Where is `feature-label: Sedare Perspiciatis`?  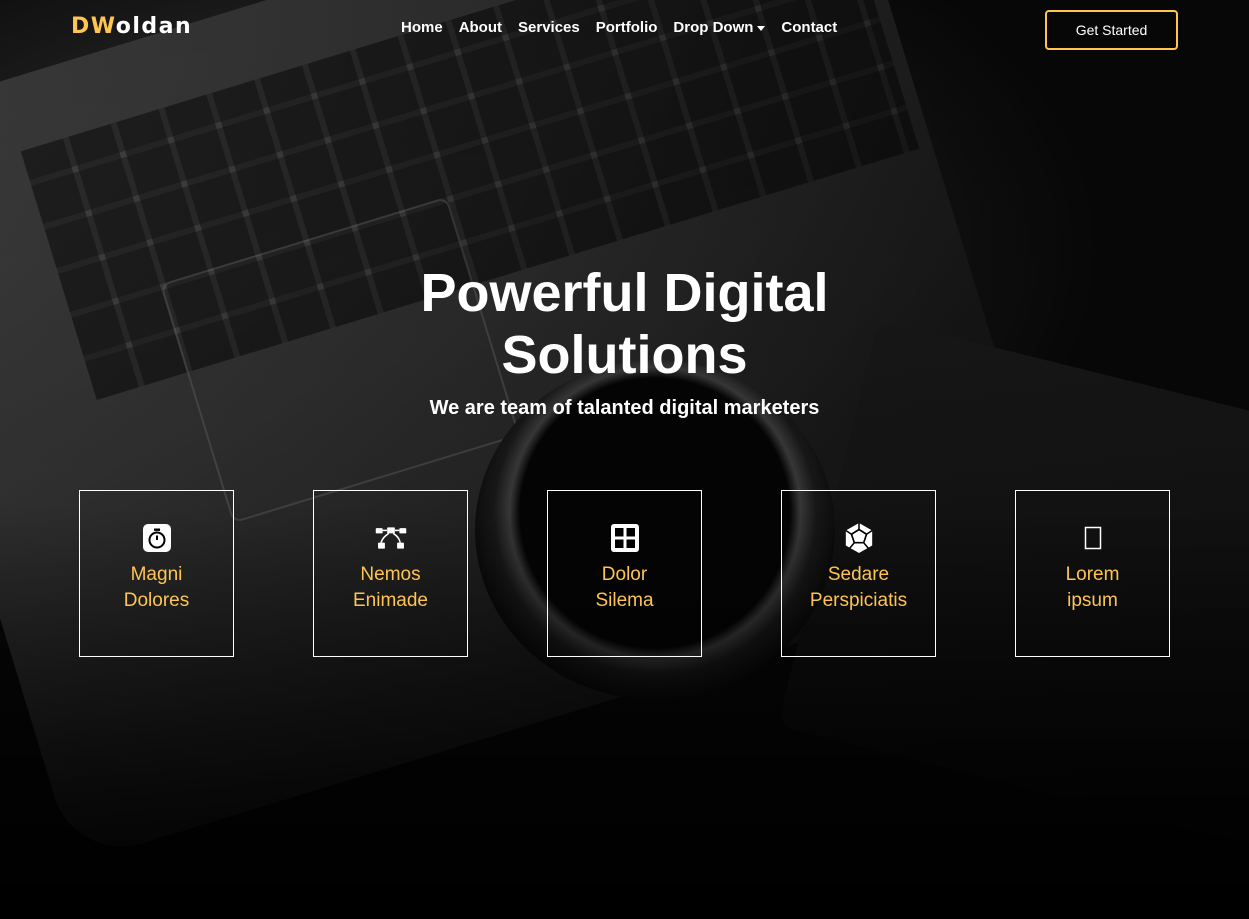
feature-label: Sedare Perspiciatis is located at coordinates (858, 588).